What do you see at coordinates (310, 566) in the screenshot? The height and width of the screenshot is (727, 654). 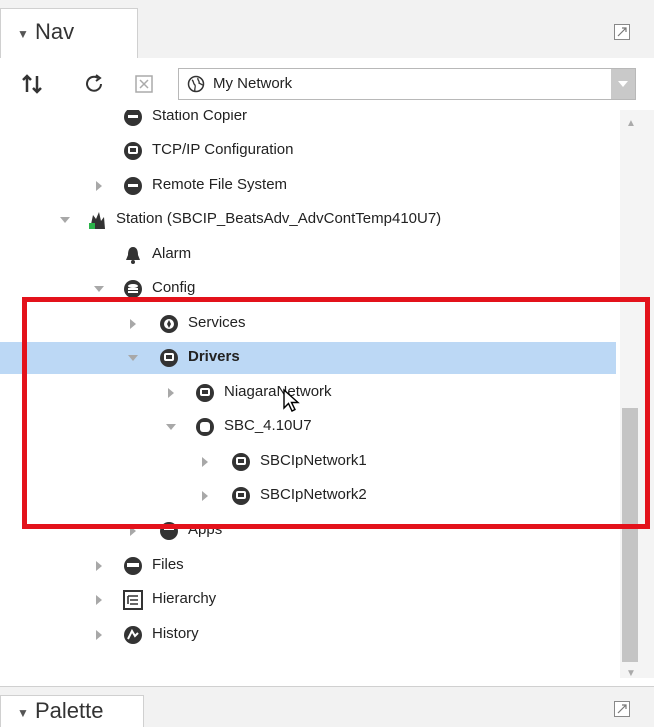 I see `tree-item: Files` at bounding box center [310, 566].